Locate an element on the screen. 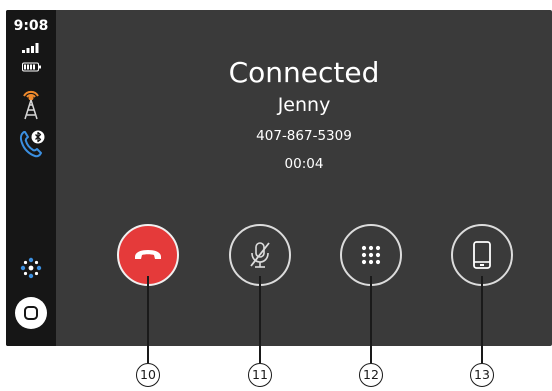 The height and width of the screenshot is (391, 552). call-duration: 00:04 is located at coordinates (304, 164).